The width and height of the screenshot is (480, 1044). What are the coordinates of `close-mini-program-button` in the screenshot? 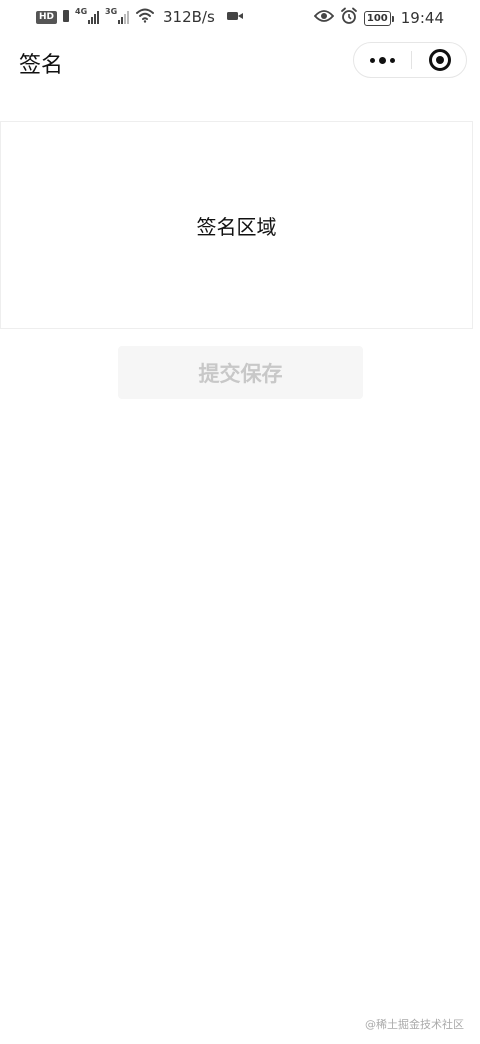 It's located at (440, 60).